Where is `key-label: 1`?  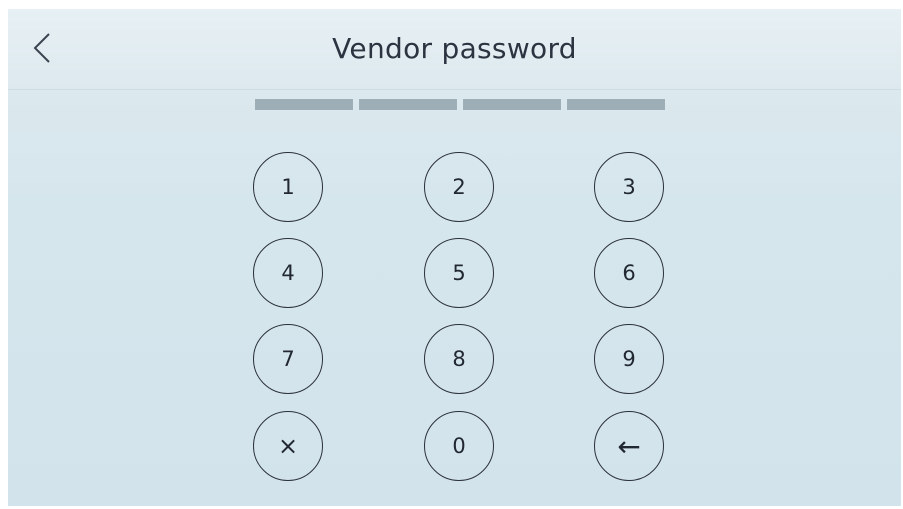
key-label: 1 is located at coordinates (288, 187).